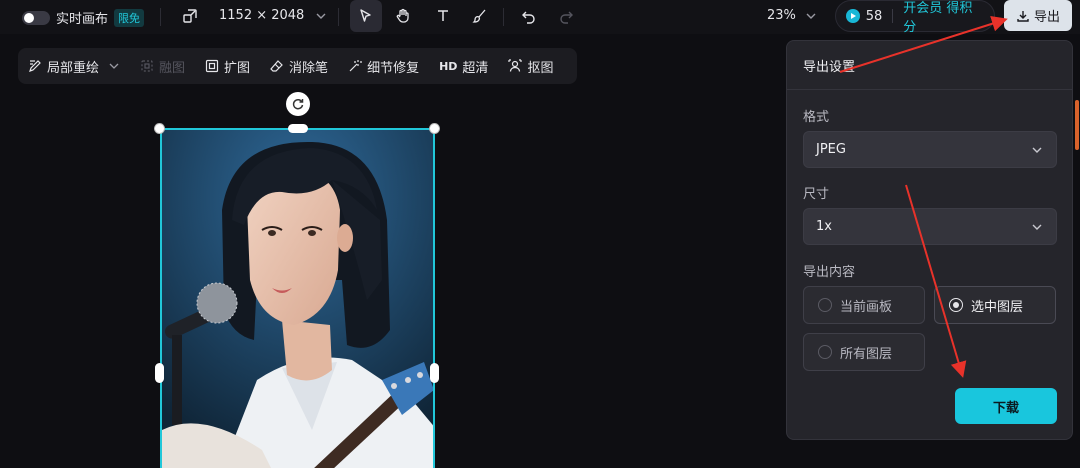  Describe the element at coordinates (309, 68) in the screenshot. I see `eraser-label: 消除笔` at that location.